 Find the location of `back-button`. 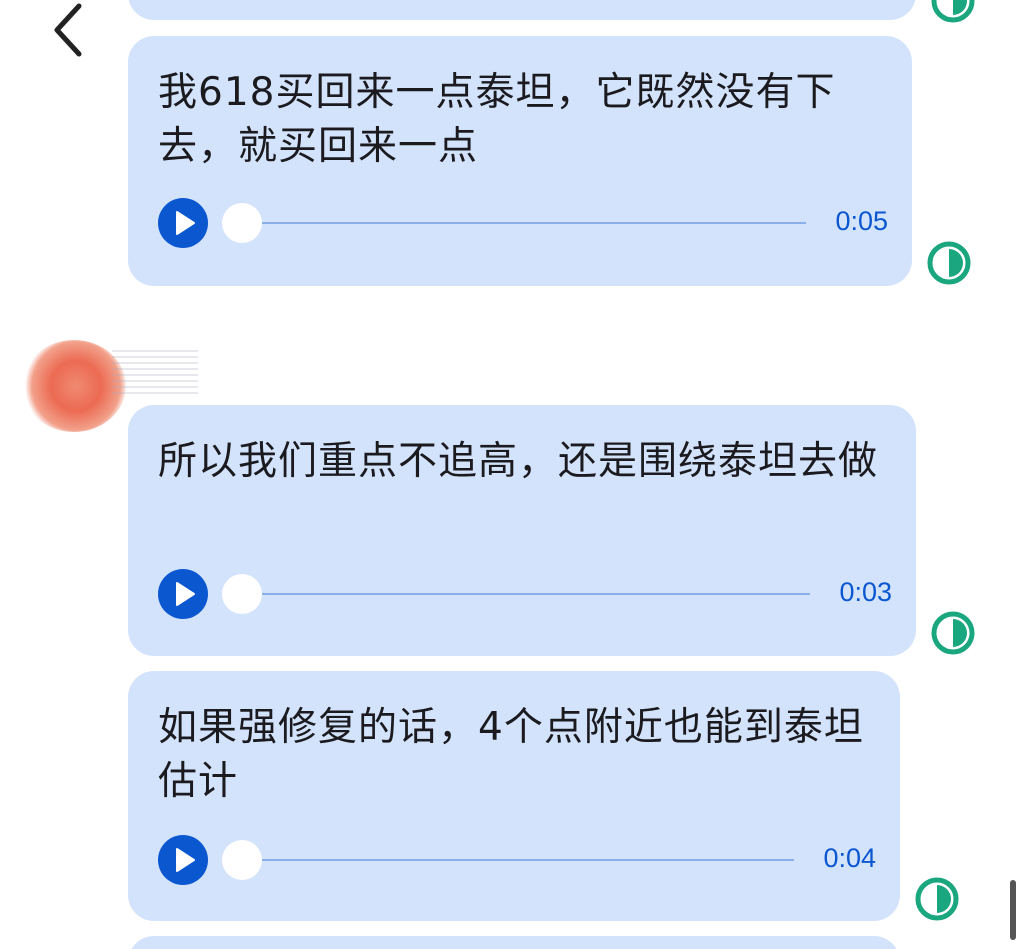

back-button is located at coordinates (69, 30).